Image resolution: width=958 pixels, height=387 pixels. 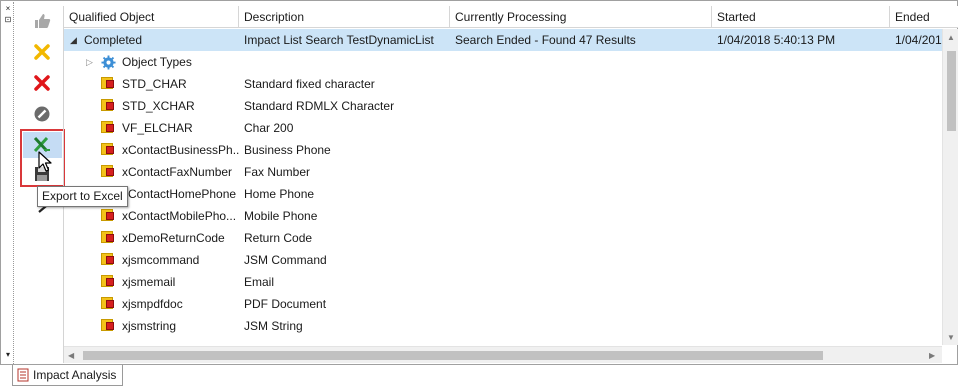 I want to click on table-row: xContactHomePhone Home Phone, so click(x=504, y=194).